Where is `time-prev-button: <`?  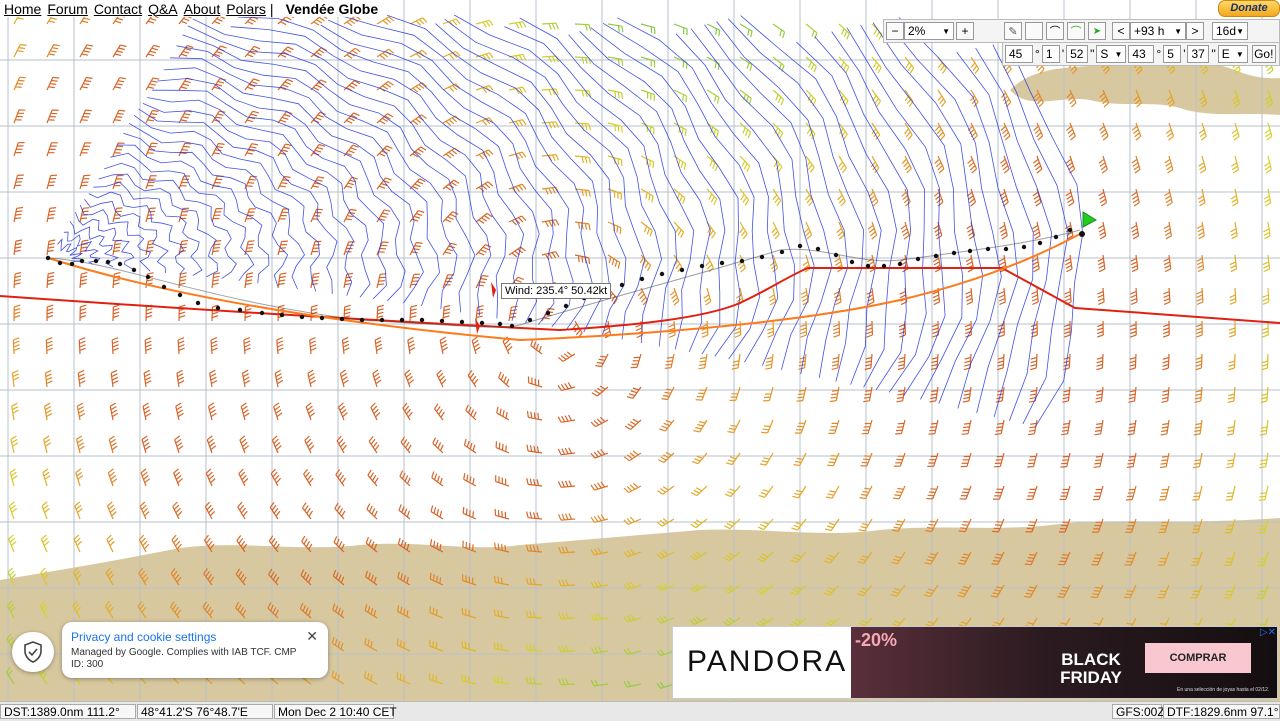 time-prev-button: < is located at coordinates (1121, 31).